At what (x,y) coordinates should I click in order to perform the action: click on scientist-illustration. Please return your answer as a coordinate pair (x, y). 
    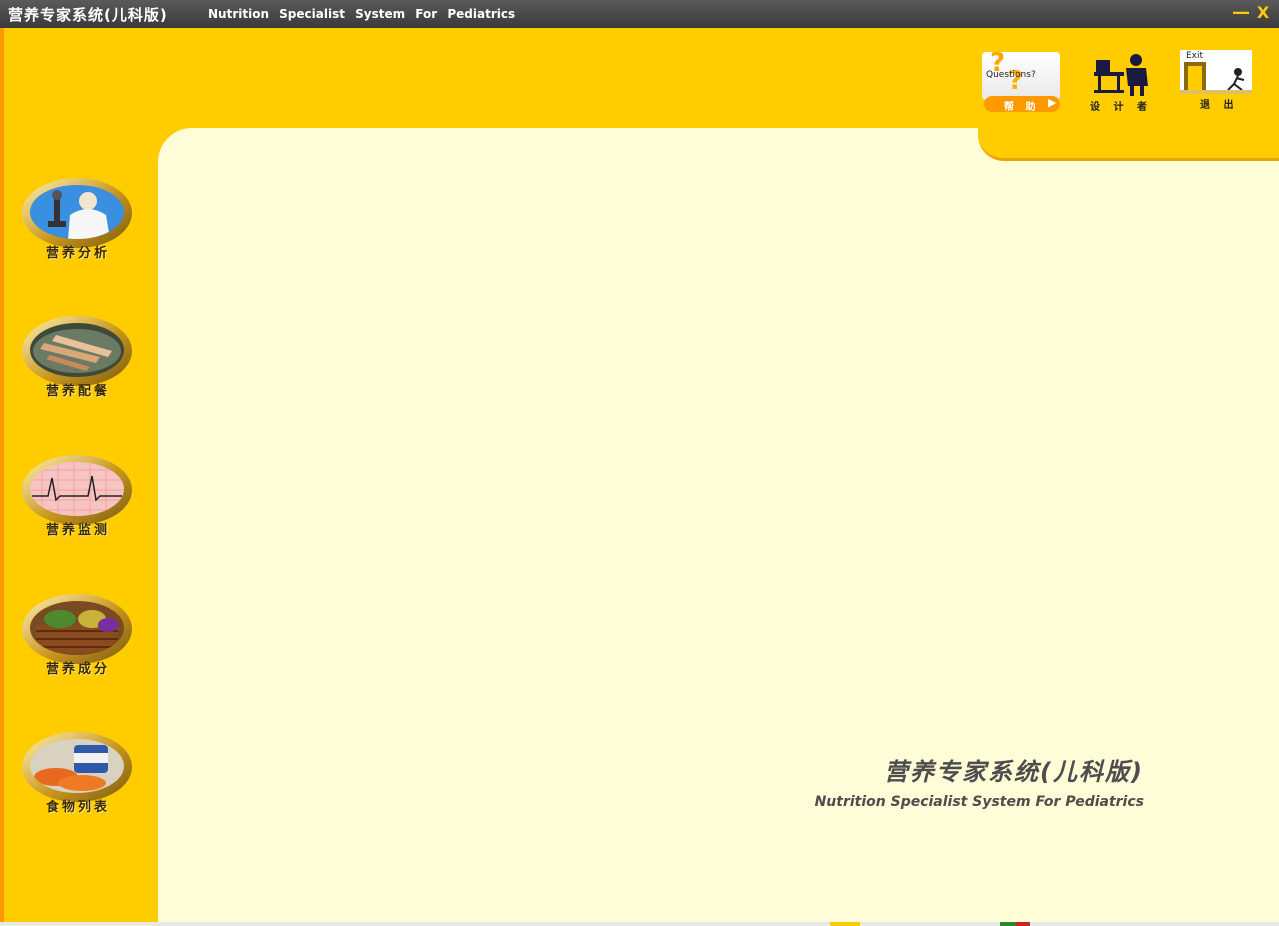
    Looking at the image, I should click on (79, 214).